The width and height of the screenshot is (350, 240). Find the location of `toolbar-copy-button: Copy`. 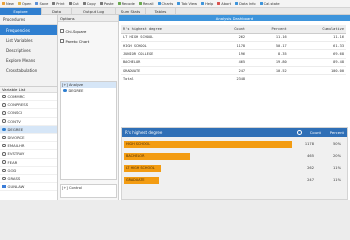

toolbar-copy-button: Copy is located at coordinates (89, 4).